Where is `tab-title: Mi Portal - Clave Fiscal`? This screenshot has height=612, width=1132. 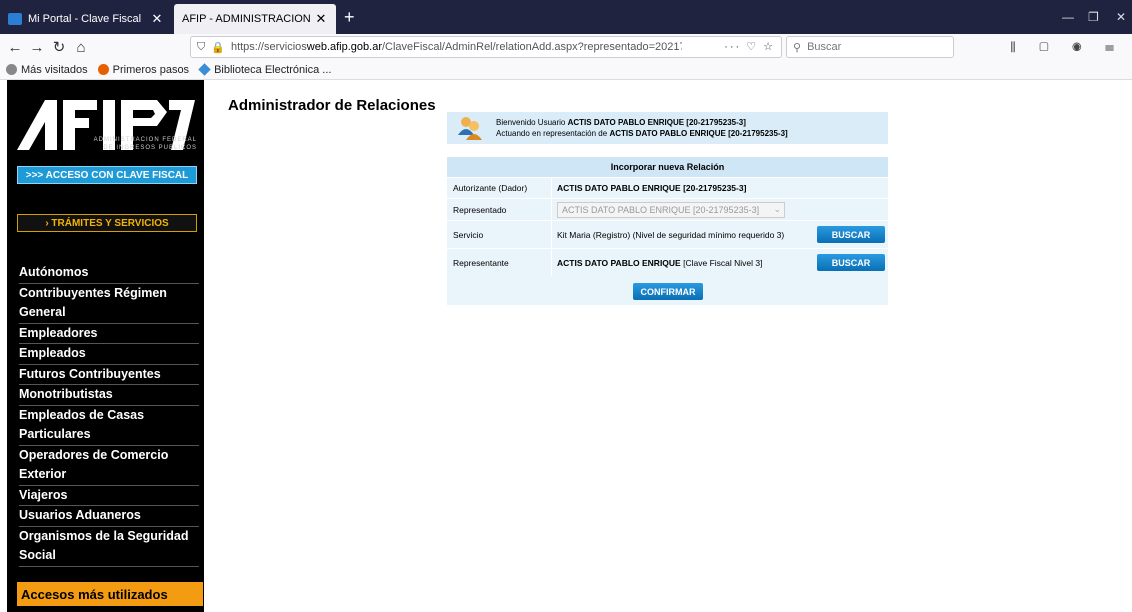 tab-title: Mi Portal - Clave Fiscal is located at coordinates (85, 19).